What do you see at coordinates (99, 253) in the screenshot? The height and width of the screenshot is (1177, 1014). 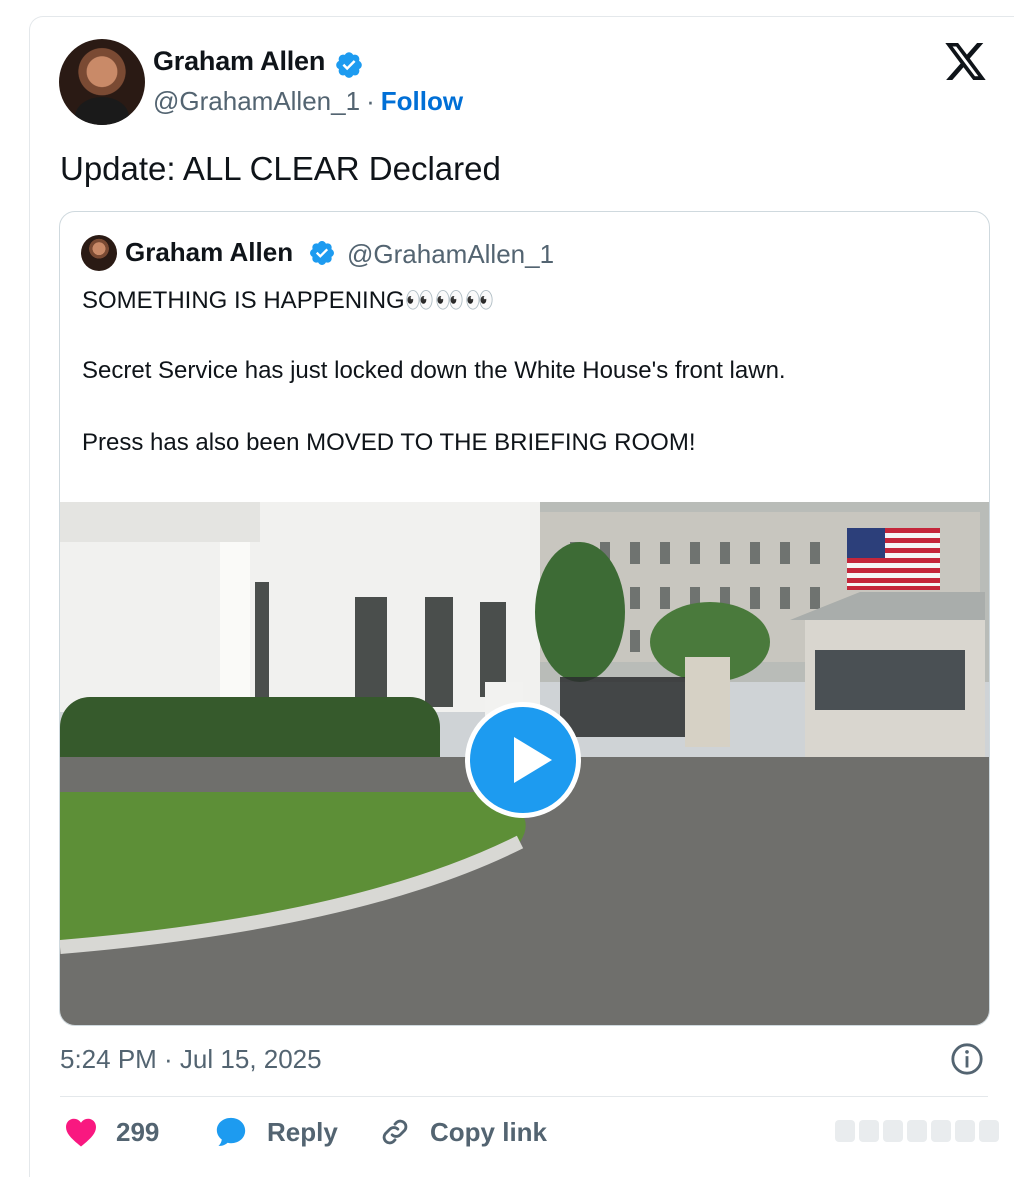 I see `quoted-author-avatar` at bounding box center [99, 253].